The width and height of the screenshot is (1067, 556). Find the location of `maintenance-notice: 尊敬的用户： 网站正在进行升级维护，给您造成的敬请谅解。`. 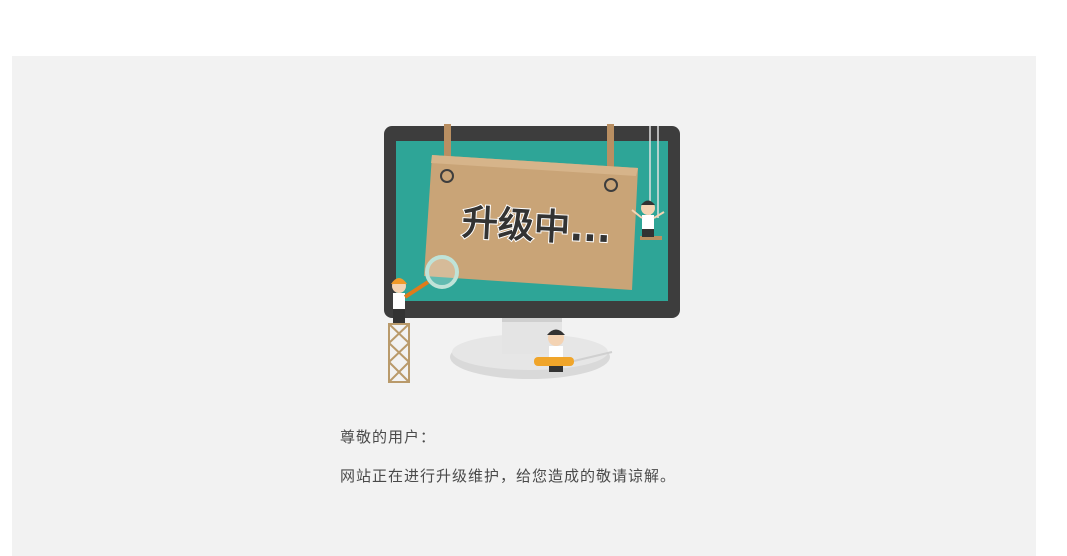

maintenance-notice: 尊敬的用户： 网站正在进行升级维护，给您造成的敬请谅解。 is located at coordinates (508, 456).